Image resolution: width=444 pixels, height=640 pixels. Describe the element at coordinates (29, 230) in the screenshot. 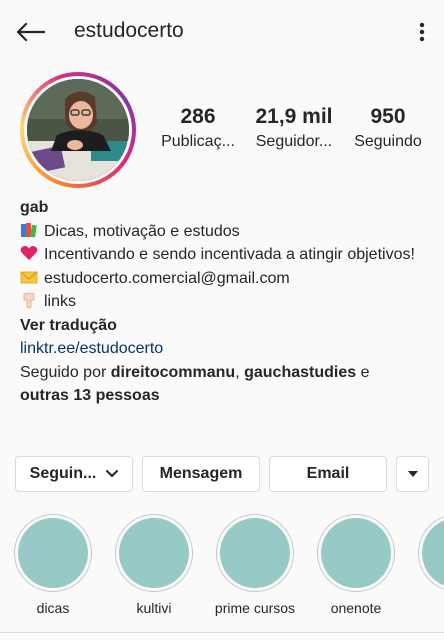

I see `books-icon` at that location.